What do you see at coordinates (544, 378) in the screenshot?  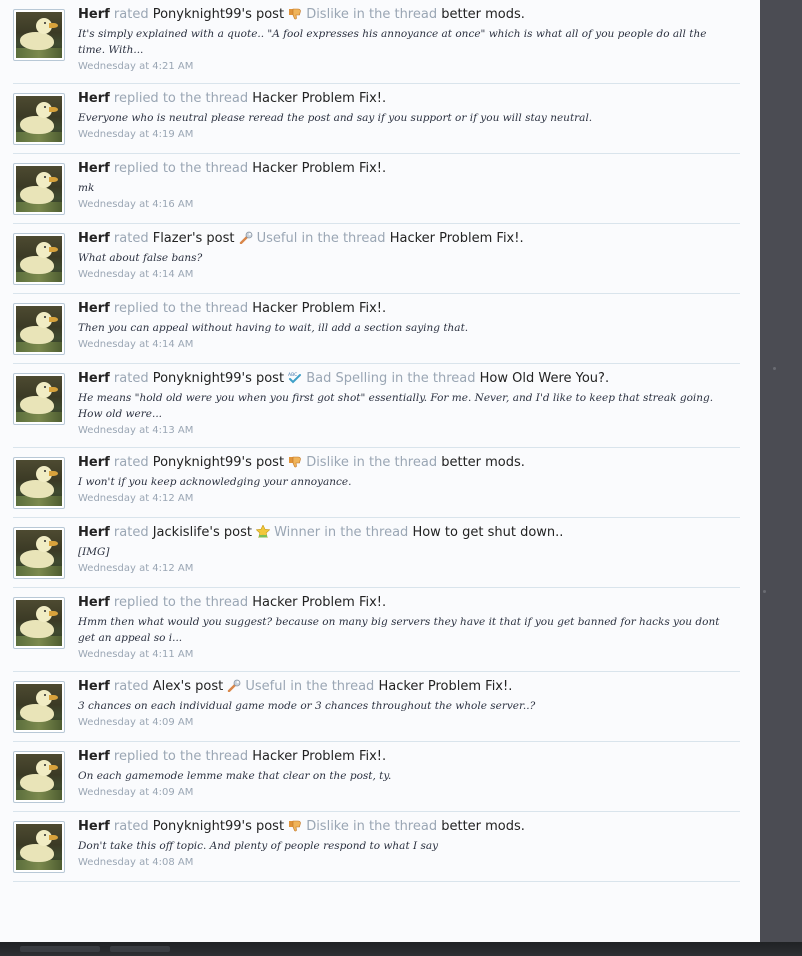 I see `thread-link: How Old Were You?.` at bounding box center [544, 378].